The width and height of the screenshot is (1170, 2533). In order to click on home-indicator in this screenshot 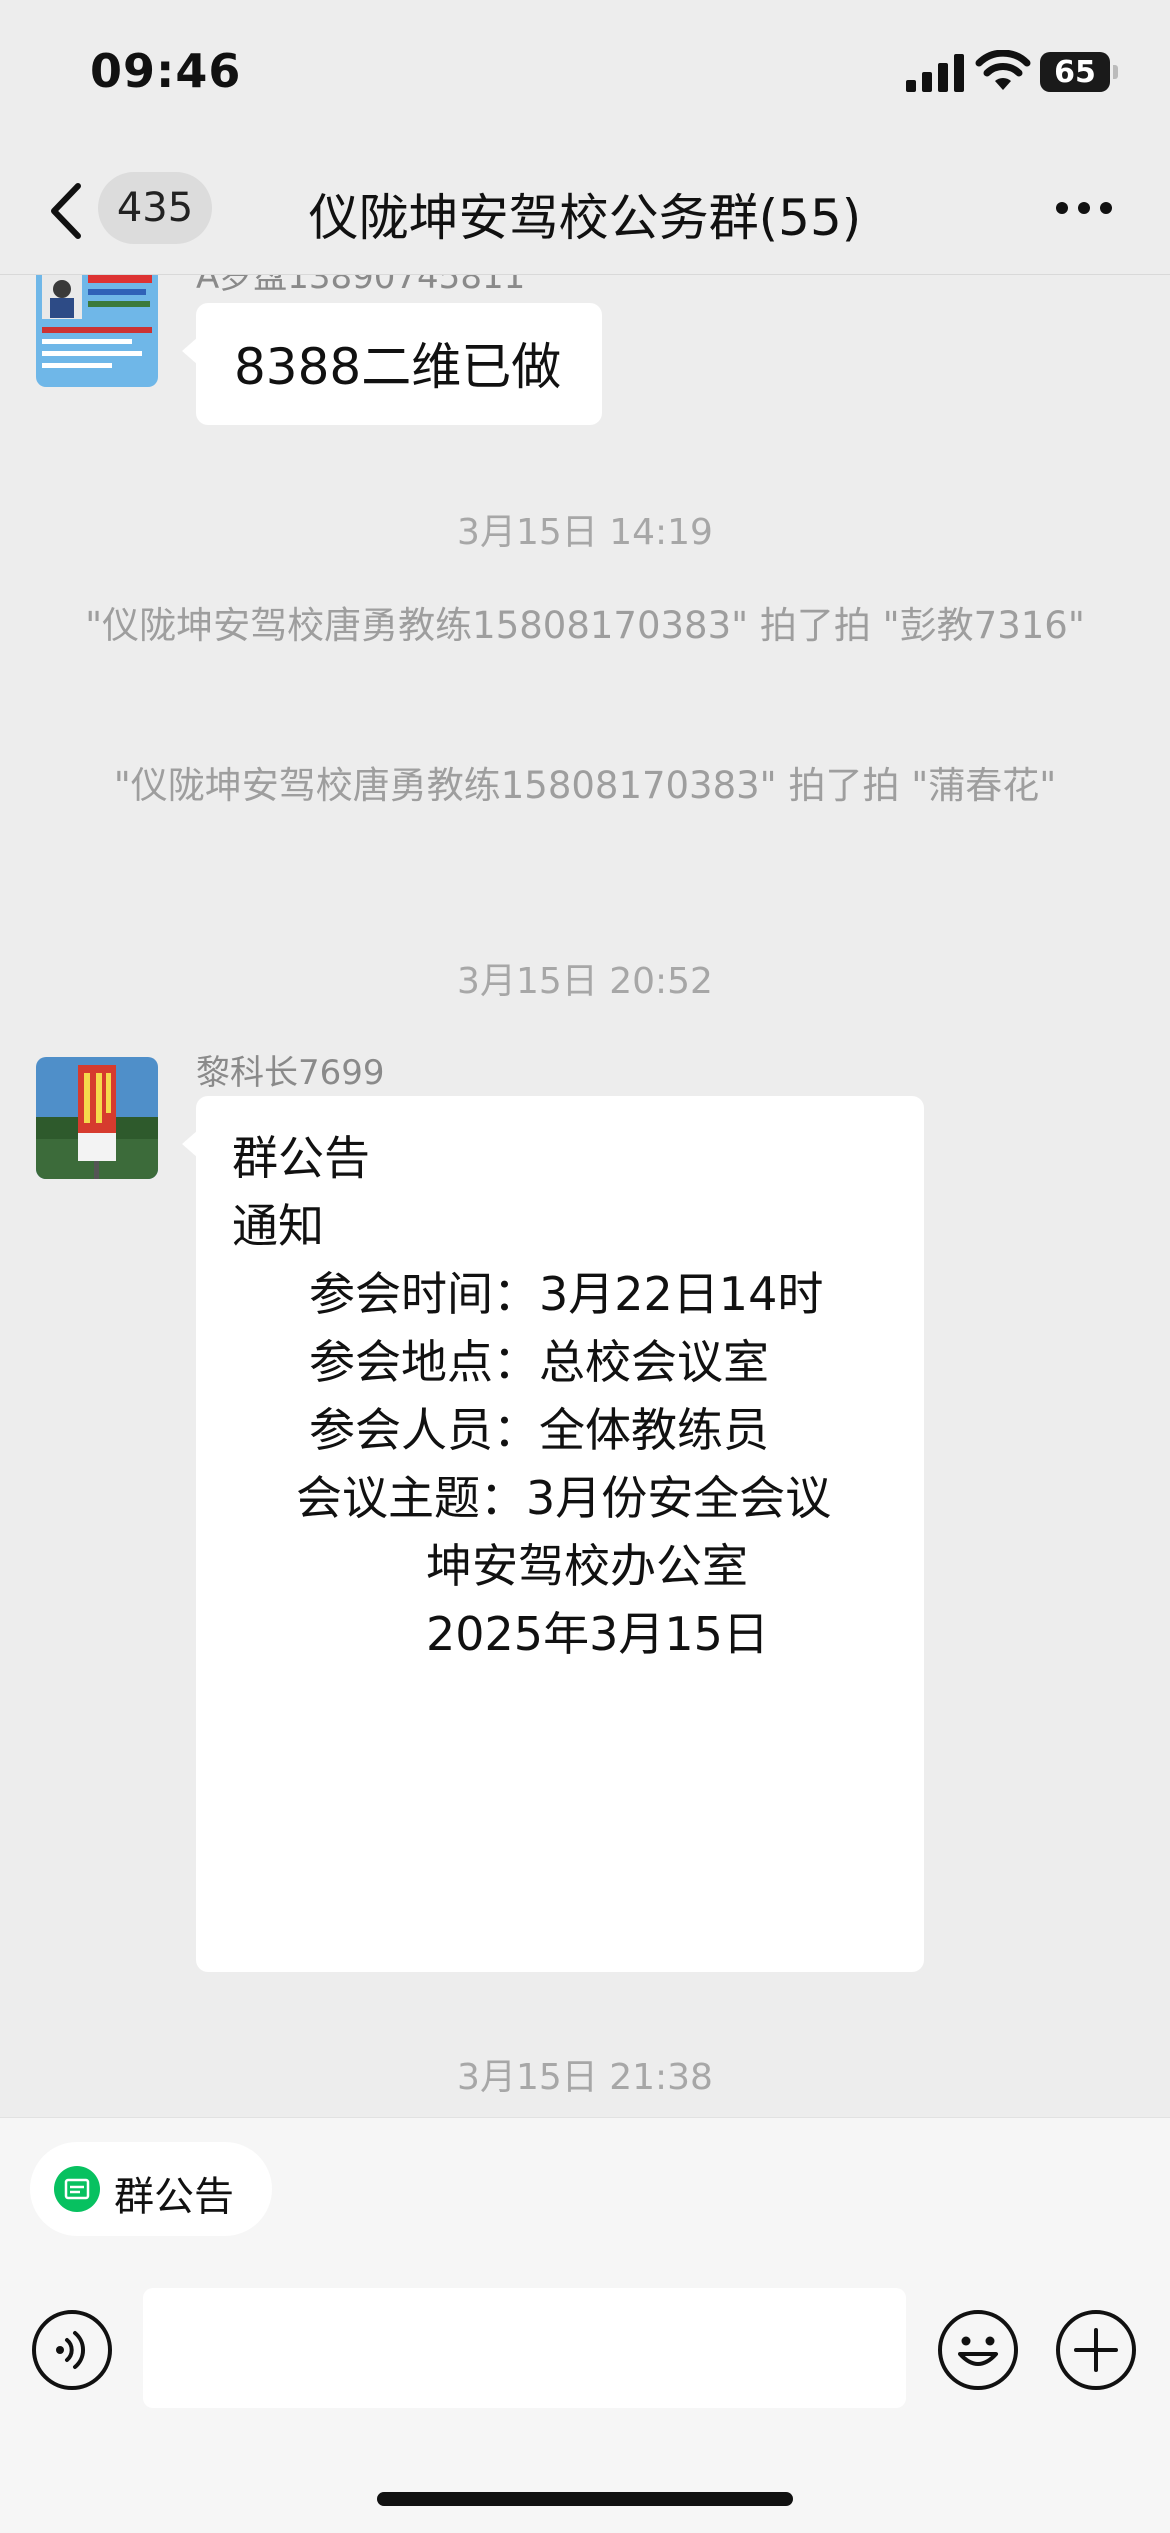, I will do `click(585, 2499)`.